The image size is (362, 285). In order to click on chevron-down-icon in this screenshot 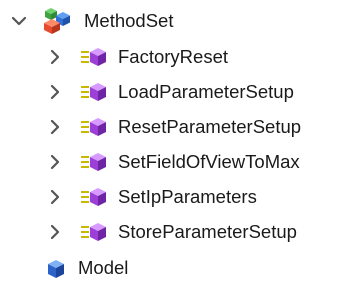, I will do `click(19, 21)`.